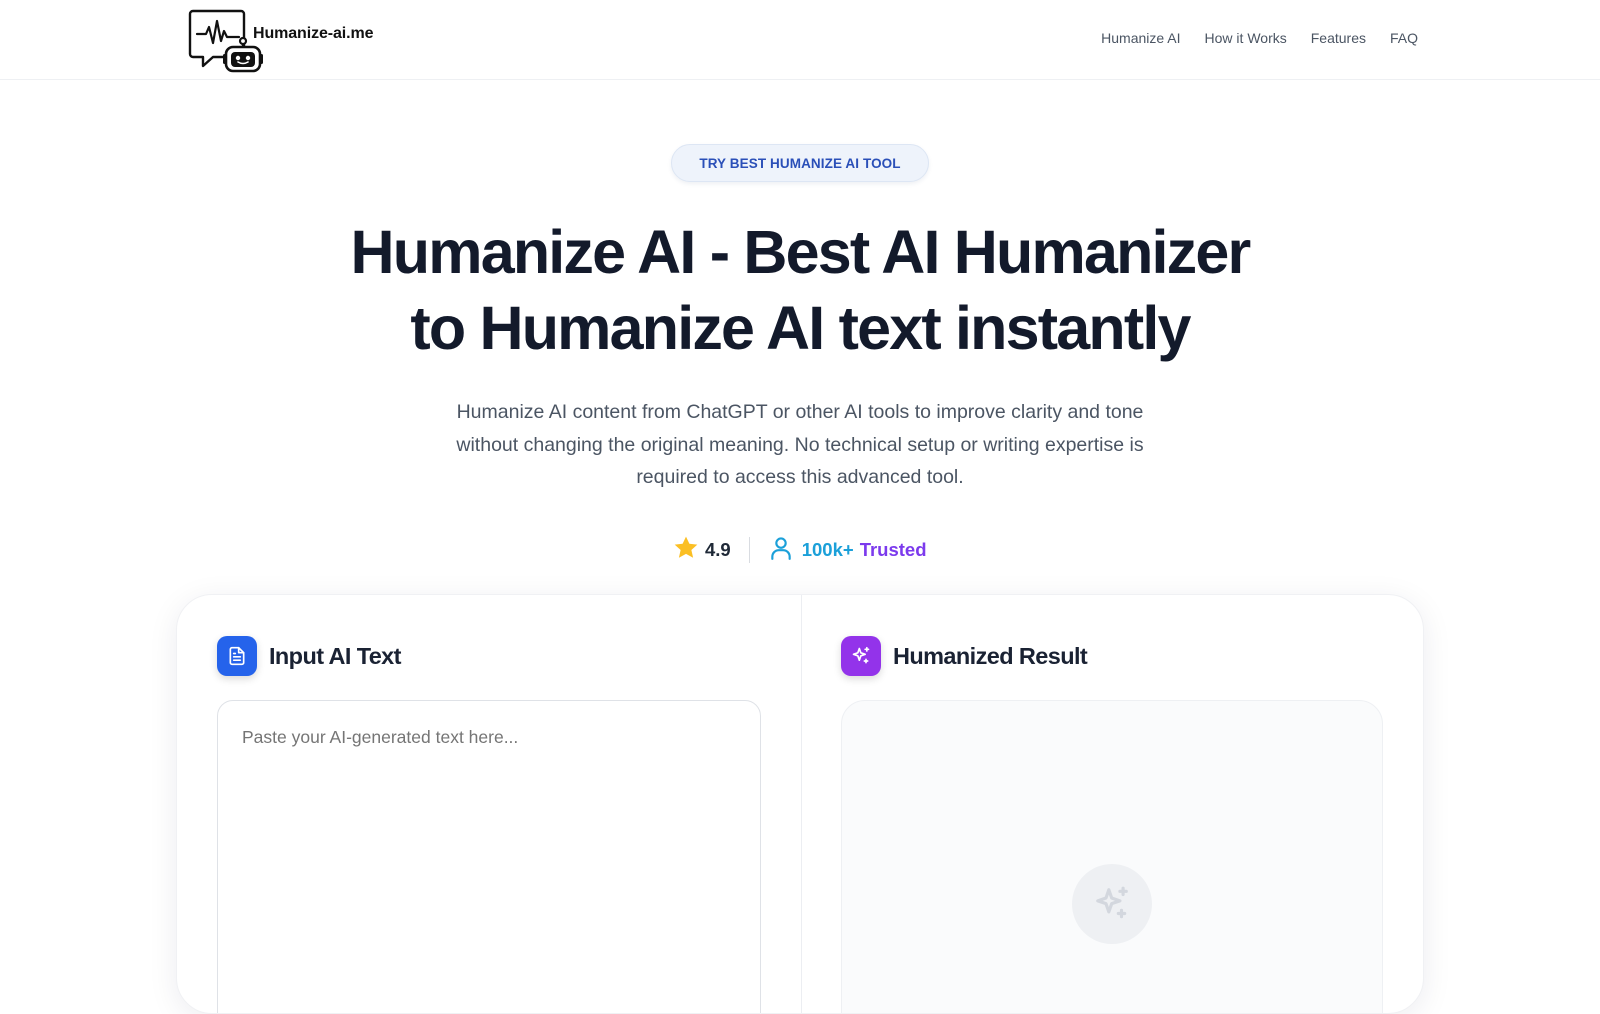 The width and height of the screenshot is (1600, 1014). I want to click on rating-value: 4.9, so click(718, 549).